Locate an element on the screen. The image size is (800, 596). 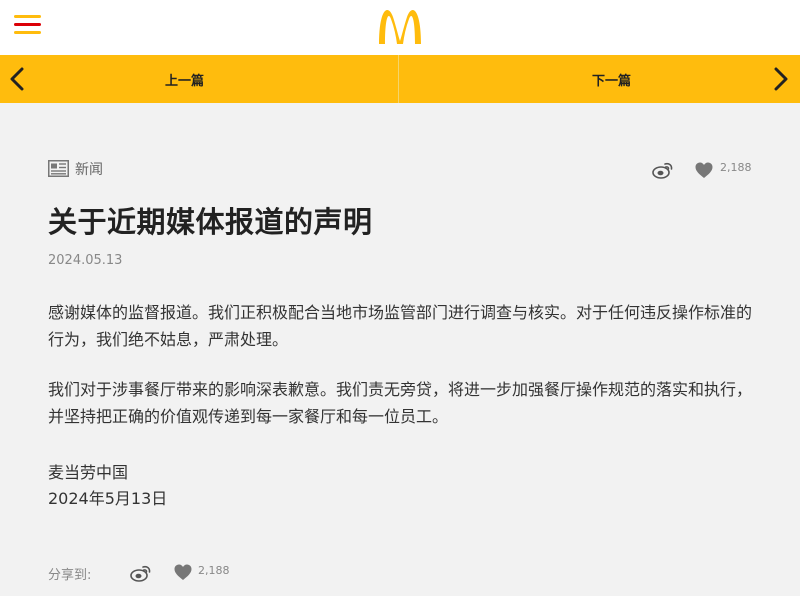
chevron-right-icon is located at coordinates (781, 79).